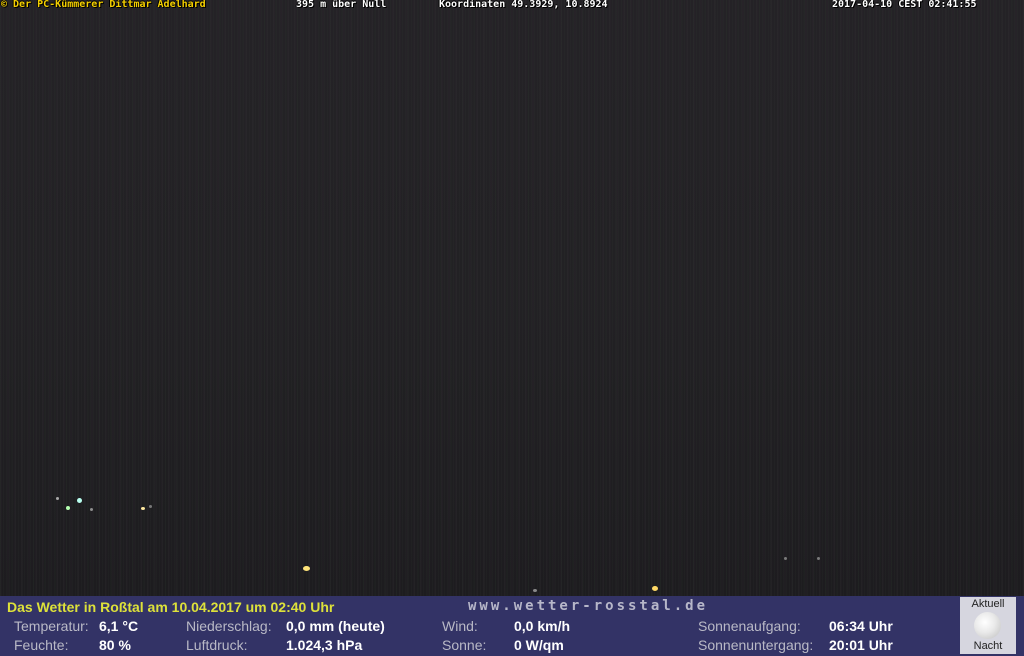  What do you see at coordinates (988, 604) in the screenshot?
I see `moon-current-label: Aktuell` at bounding box center [988, 604].